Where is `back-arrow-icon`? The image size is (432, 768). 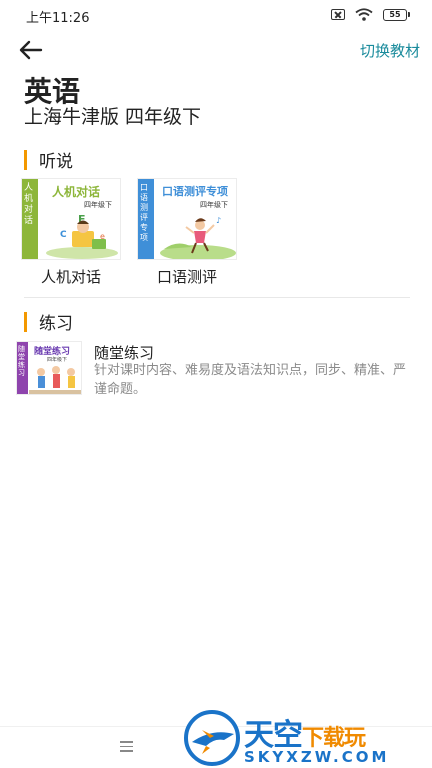
back-arrow-icon is located at coordinates (31, 50).